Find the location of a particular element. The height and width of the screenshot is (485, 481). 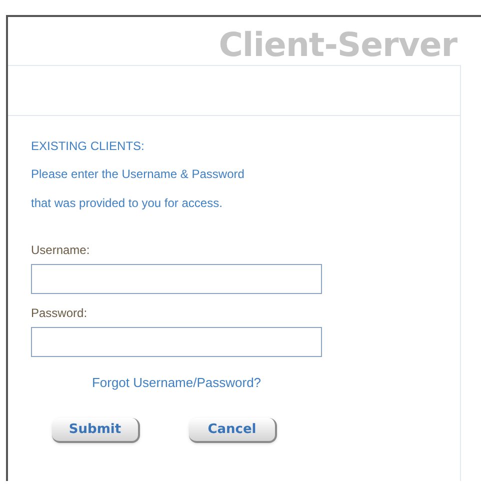

form-button: Submit is located at coordinates (96, 430).